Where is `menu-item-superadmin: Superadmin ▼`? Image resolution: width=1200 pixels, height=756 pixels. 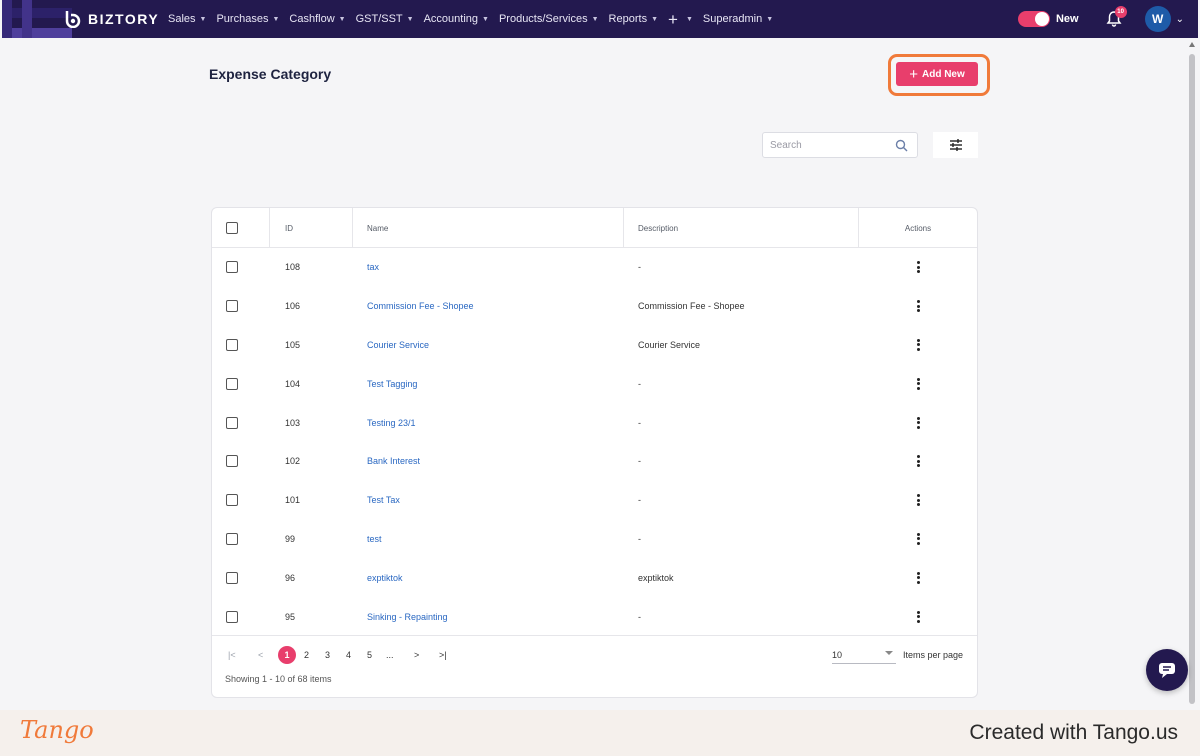 menu-item-superadmin: Superadmin ▼ is located at coordinates (738, 19).